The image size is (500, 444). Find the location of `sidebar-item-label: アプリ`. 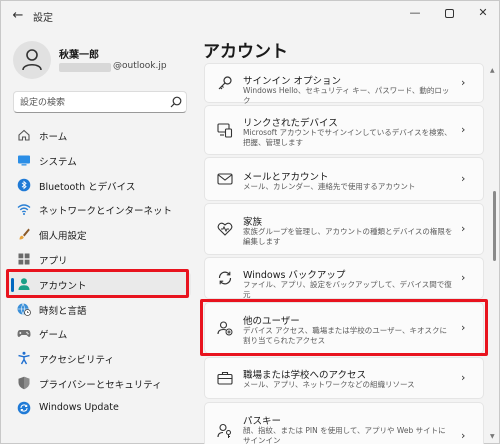

sidebar-item-label: アプリ is located at coordinates (53, 261).